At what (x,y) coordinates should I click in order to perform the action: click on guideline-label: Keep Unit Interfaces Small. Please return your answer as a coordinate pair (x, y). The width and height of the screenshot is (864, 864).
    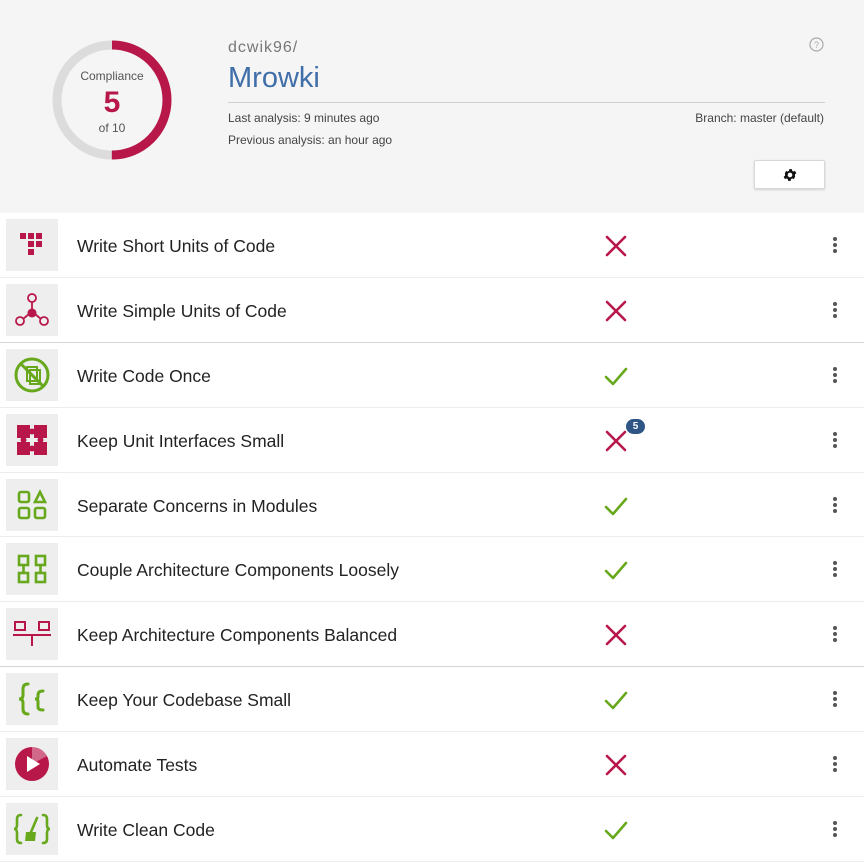
    Looking at the image, I should click on (180, 441).